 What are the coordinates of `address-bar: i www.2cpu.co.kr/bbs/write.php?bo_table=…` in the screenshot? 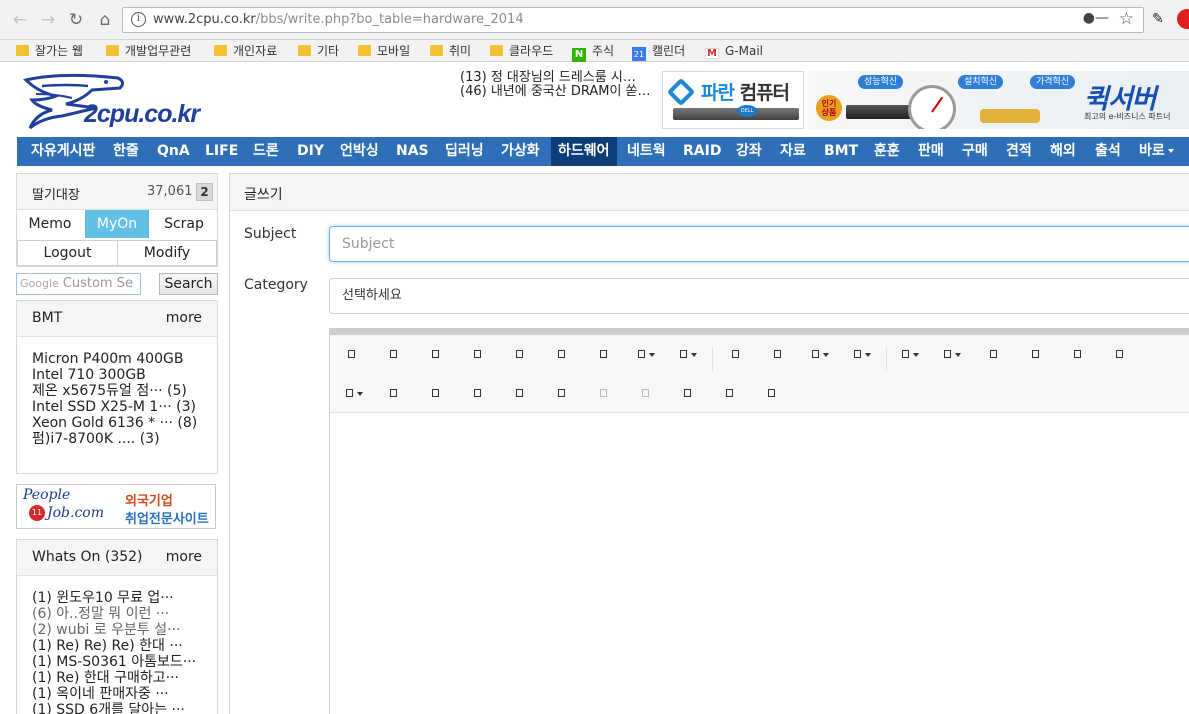 It's located at (633, 20).